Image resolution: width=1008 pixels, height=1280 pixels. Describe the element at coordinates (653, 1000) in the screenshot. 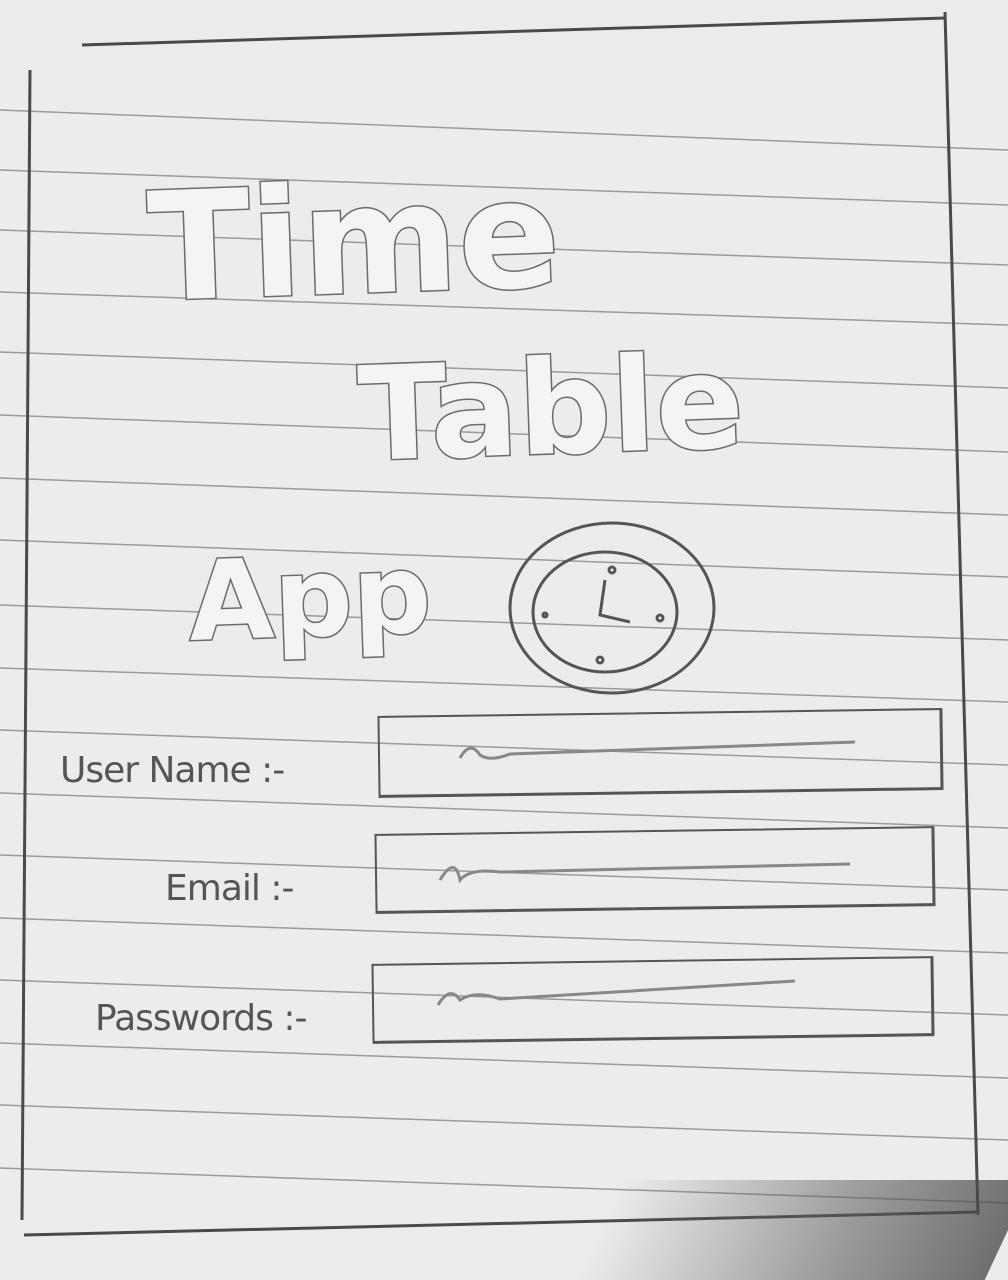

I see `password-input` at that location.